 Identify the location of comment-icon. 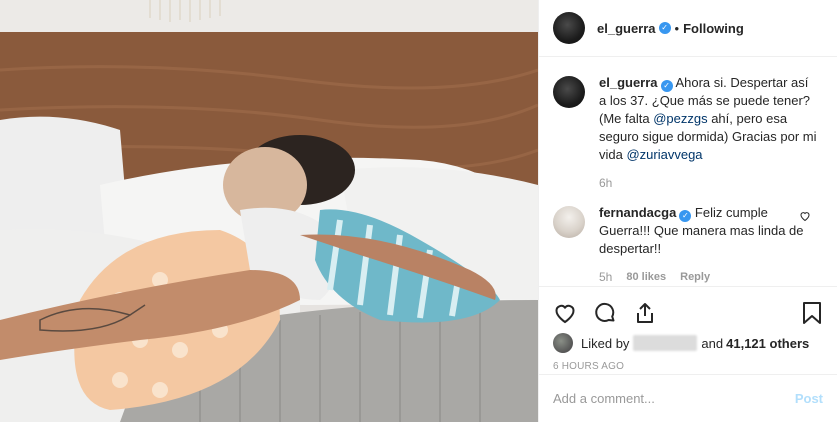
(605, 313).